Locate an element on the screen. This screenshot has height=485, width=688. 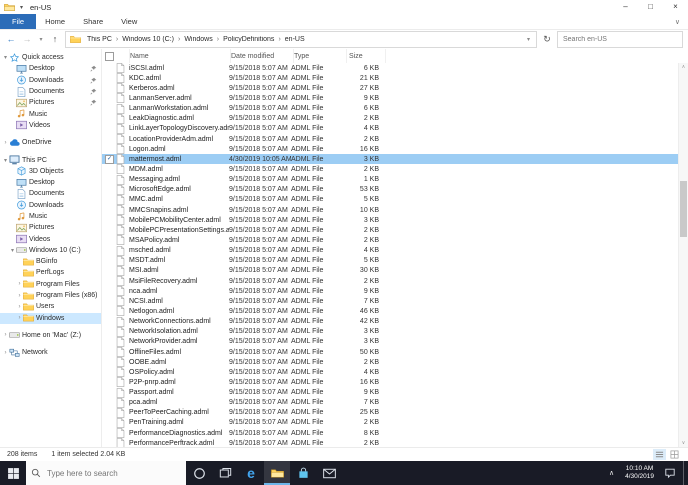
sidebar-item-users: › Users is located at coordinates (50, 306).